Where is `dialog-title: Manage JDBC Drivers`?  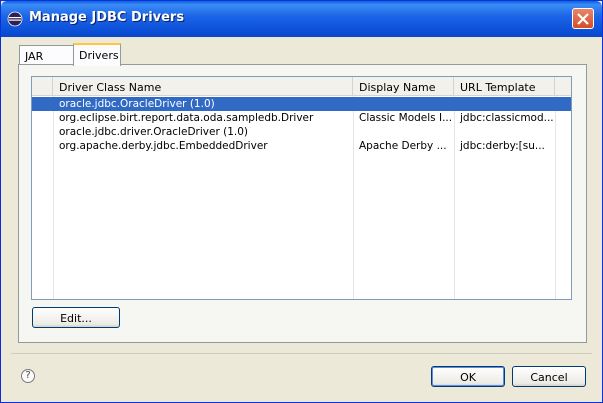
dialog-title: Manage JDBC Drivers is located at coordinates (107, 17).